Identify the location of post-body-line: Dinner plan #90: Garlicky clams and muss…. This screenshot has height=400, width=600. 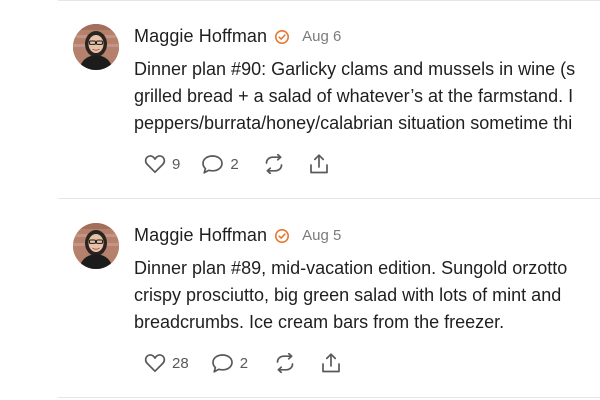
(355, 69).